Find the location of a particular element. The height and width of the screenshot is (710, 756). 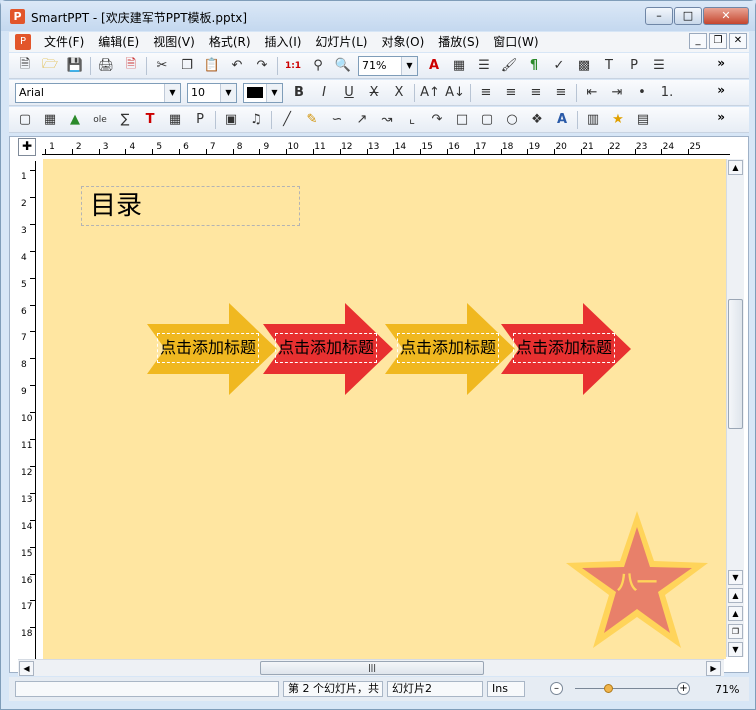

zoom-select: 71% ▼ is located at coordinates (388, 65).